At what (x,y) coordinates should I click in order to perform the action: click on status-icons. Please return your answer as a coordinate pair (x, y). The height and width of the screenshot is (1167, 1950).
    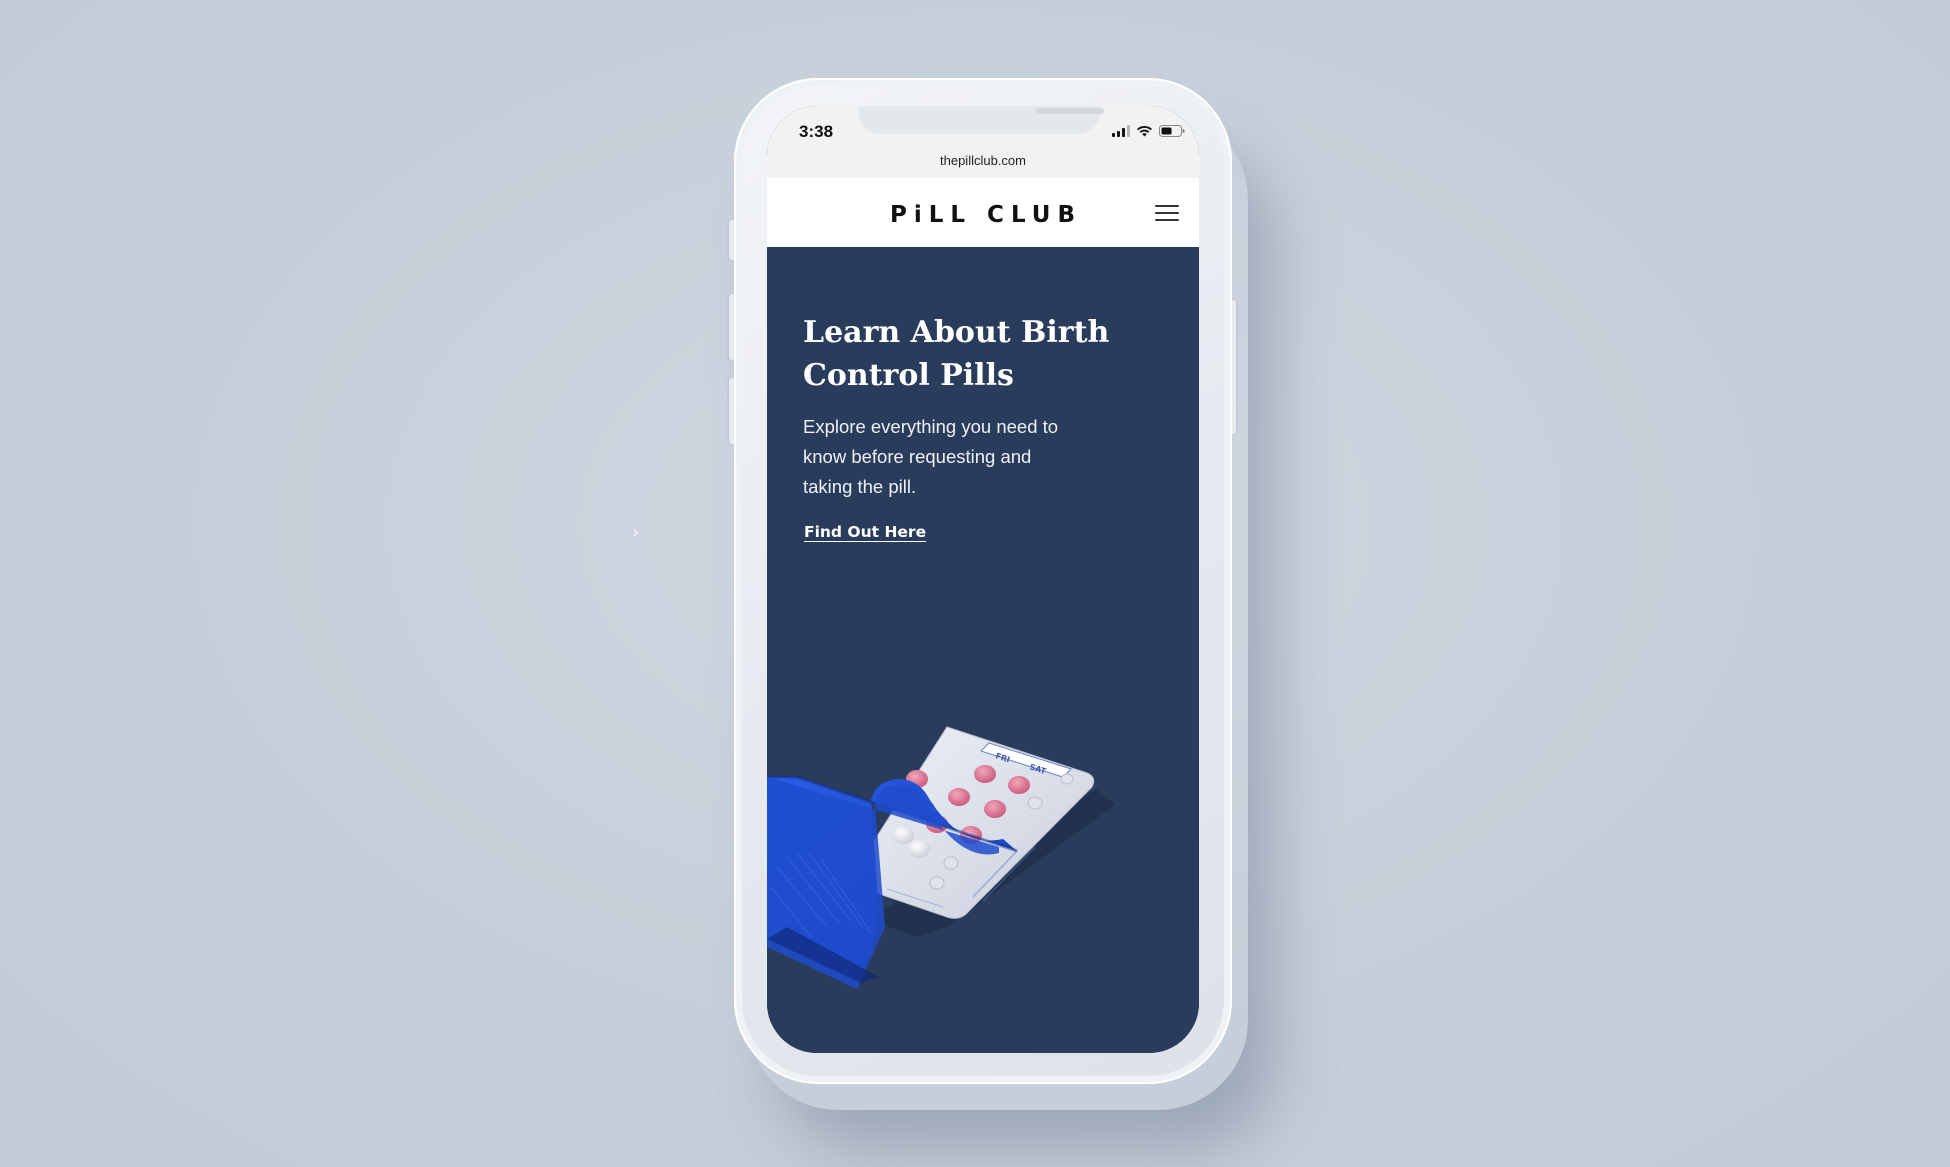
    Looking at the image, I should click on (1148, 131).